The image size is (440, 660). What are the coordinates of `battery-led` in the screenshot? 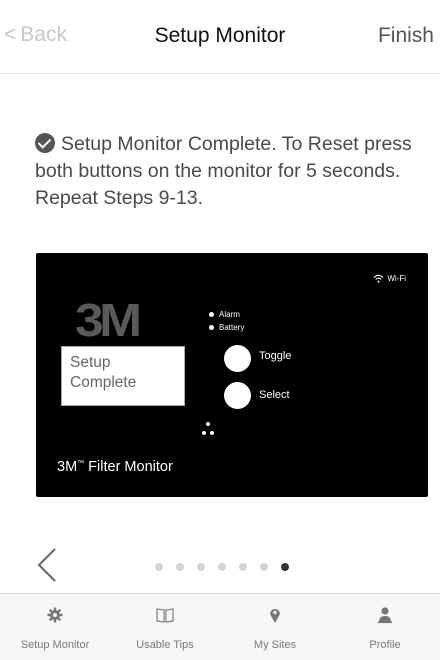 It's located at (211, 327).